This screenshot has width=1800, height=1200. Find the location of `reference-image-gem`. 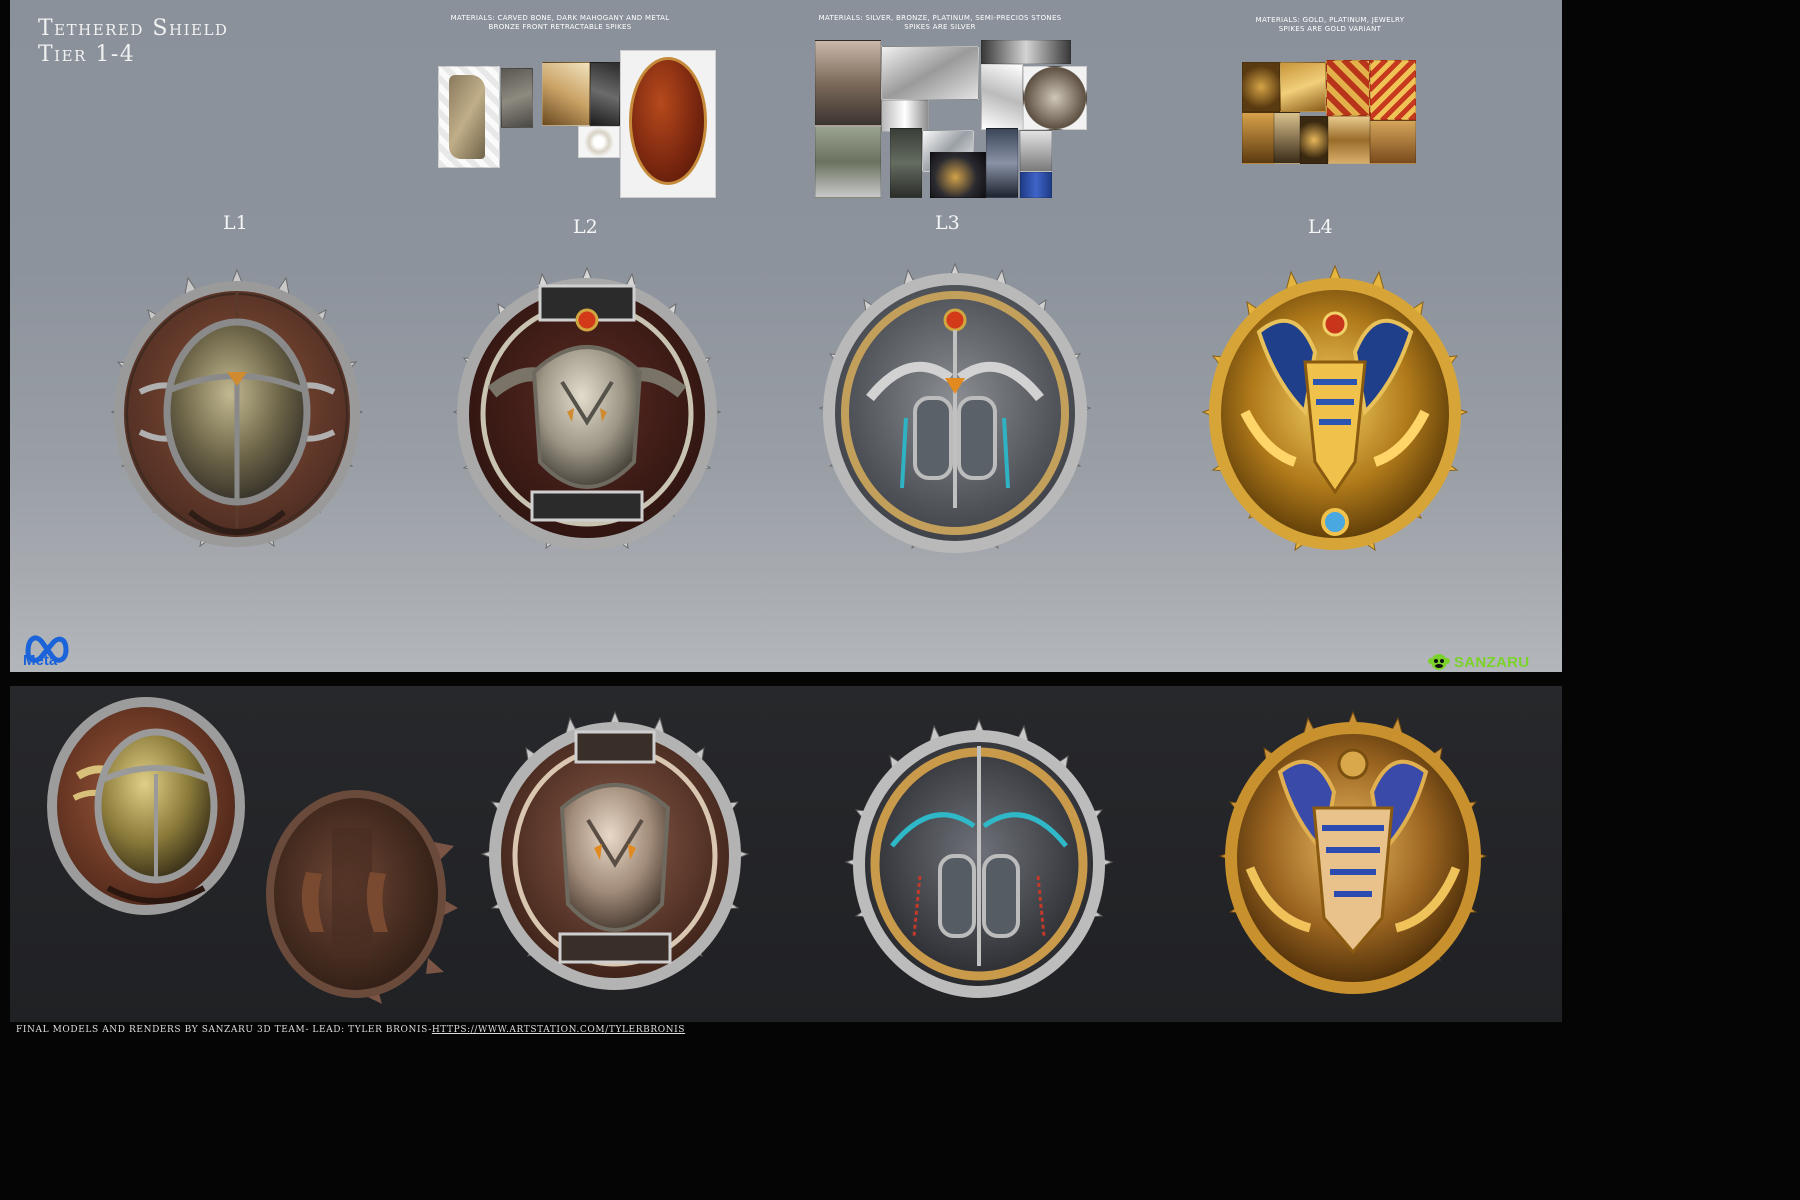

reference-image-gem is located at coordinates (1036, 185).